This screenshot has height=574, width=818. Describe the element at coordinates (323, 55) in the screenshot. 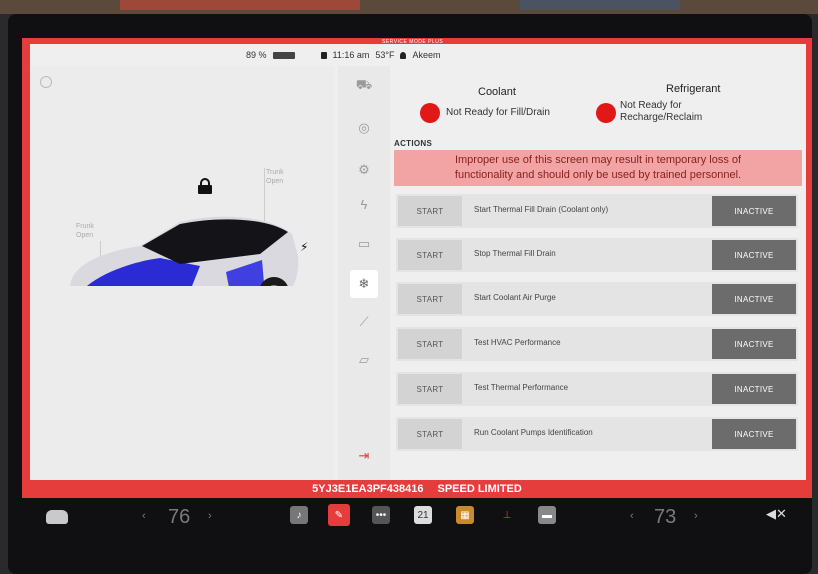

I see `lock-icon` at that location.